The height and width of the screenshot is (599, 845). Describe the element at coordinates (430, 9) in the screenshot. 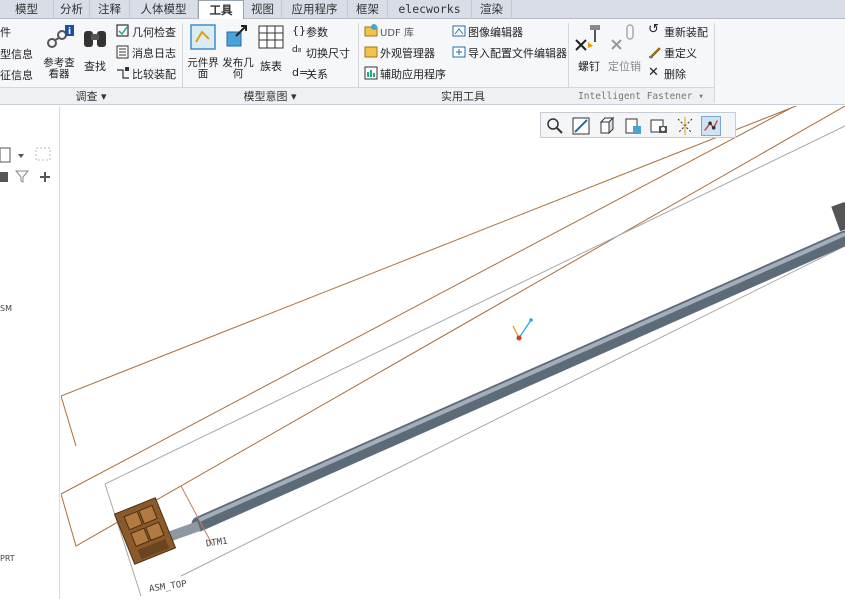

I see `tab-elecworks: elecworks` at that location.